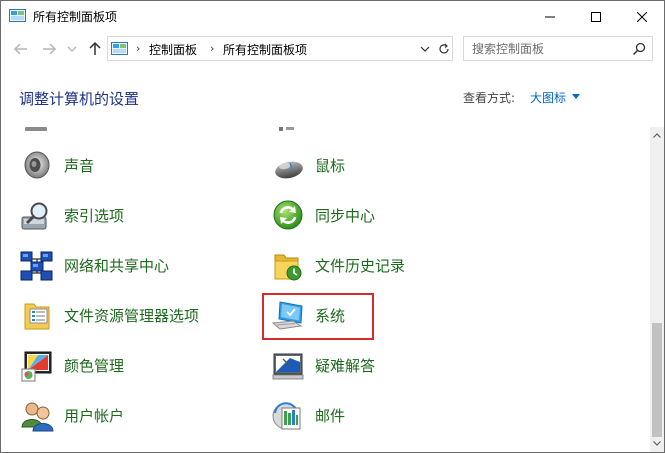  What do you see at coordinates (117, 266) in the screenshot?
I see `item-label: 网络和共享中心` at bounding box center [117, 266].